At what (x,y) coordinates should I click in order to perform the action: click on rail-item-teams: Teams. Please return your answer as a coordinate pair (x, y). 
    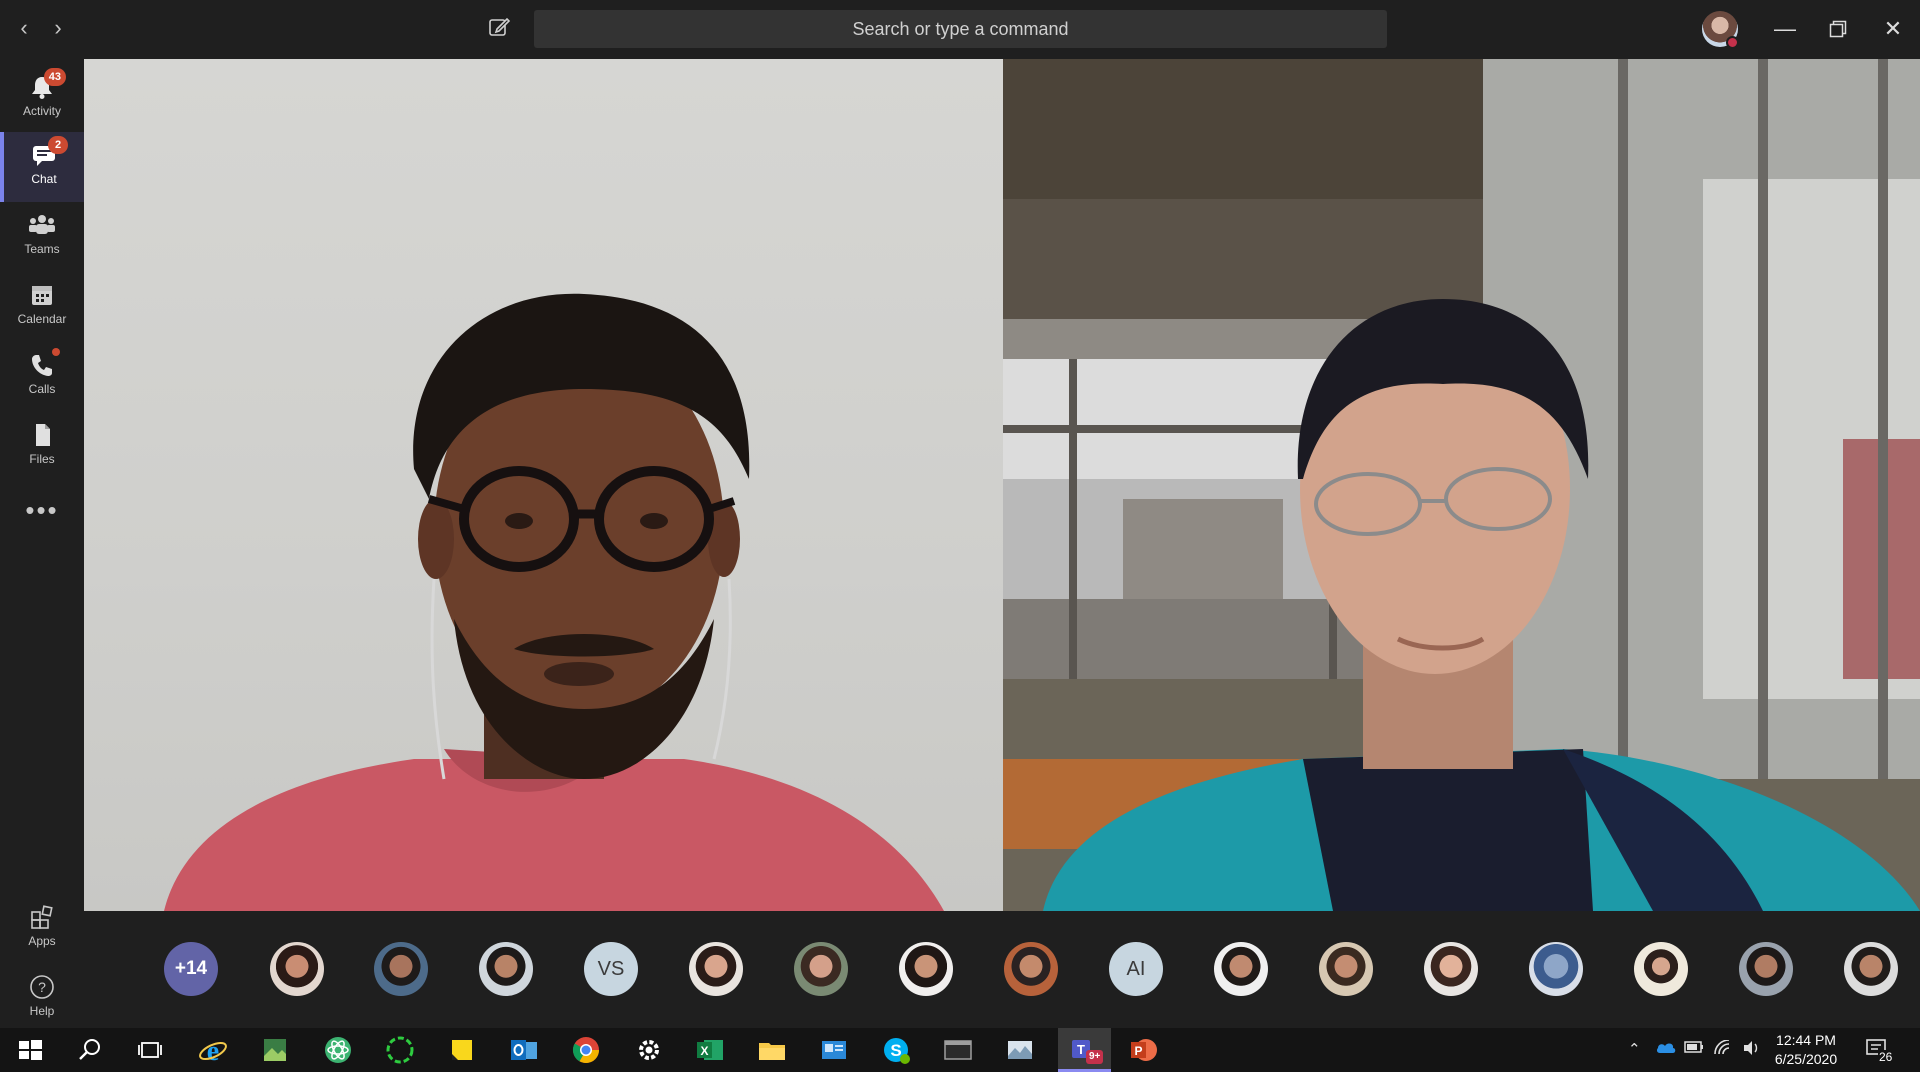
    Looking at the image, I should click on (42, 237).